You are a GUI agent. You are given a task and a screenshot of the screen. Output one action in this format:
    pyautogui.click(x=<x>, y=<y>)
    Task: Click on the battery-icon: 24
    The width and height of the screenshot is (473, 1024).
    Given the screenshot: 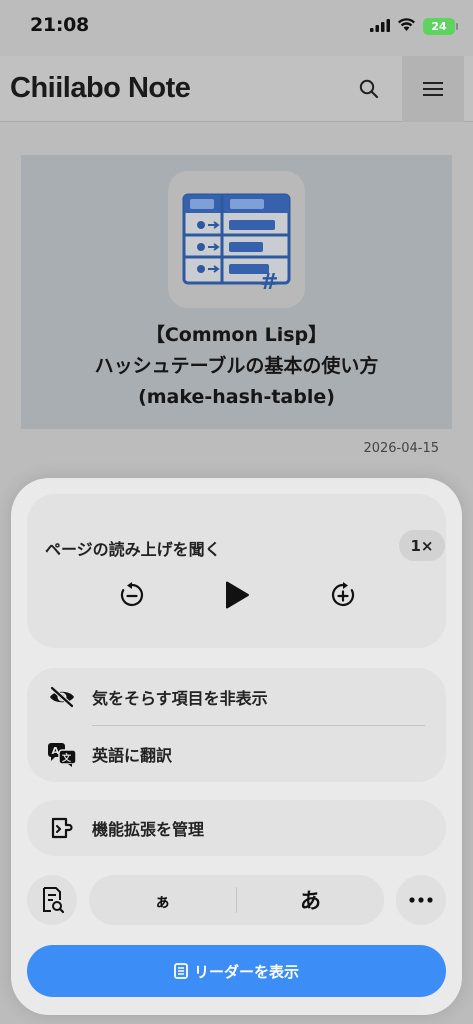 What is the action you would take?
    pyautogui.click(x=440, y=26)
    